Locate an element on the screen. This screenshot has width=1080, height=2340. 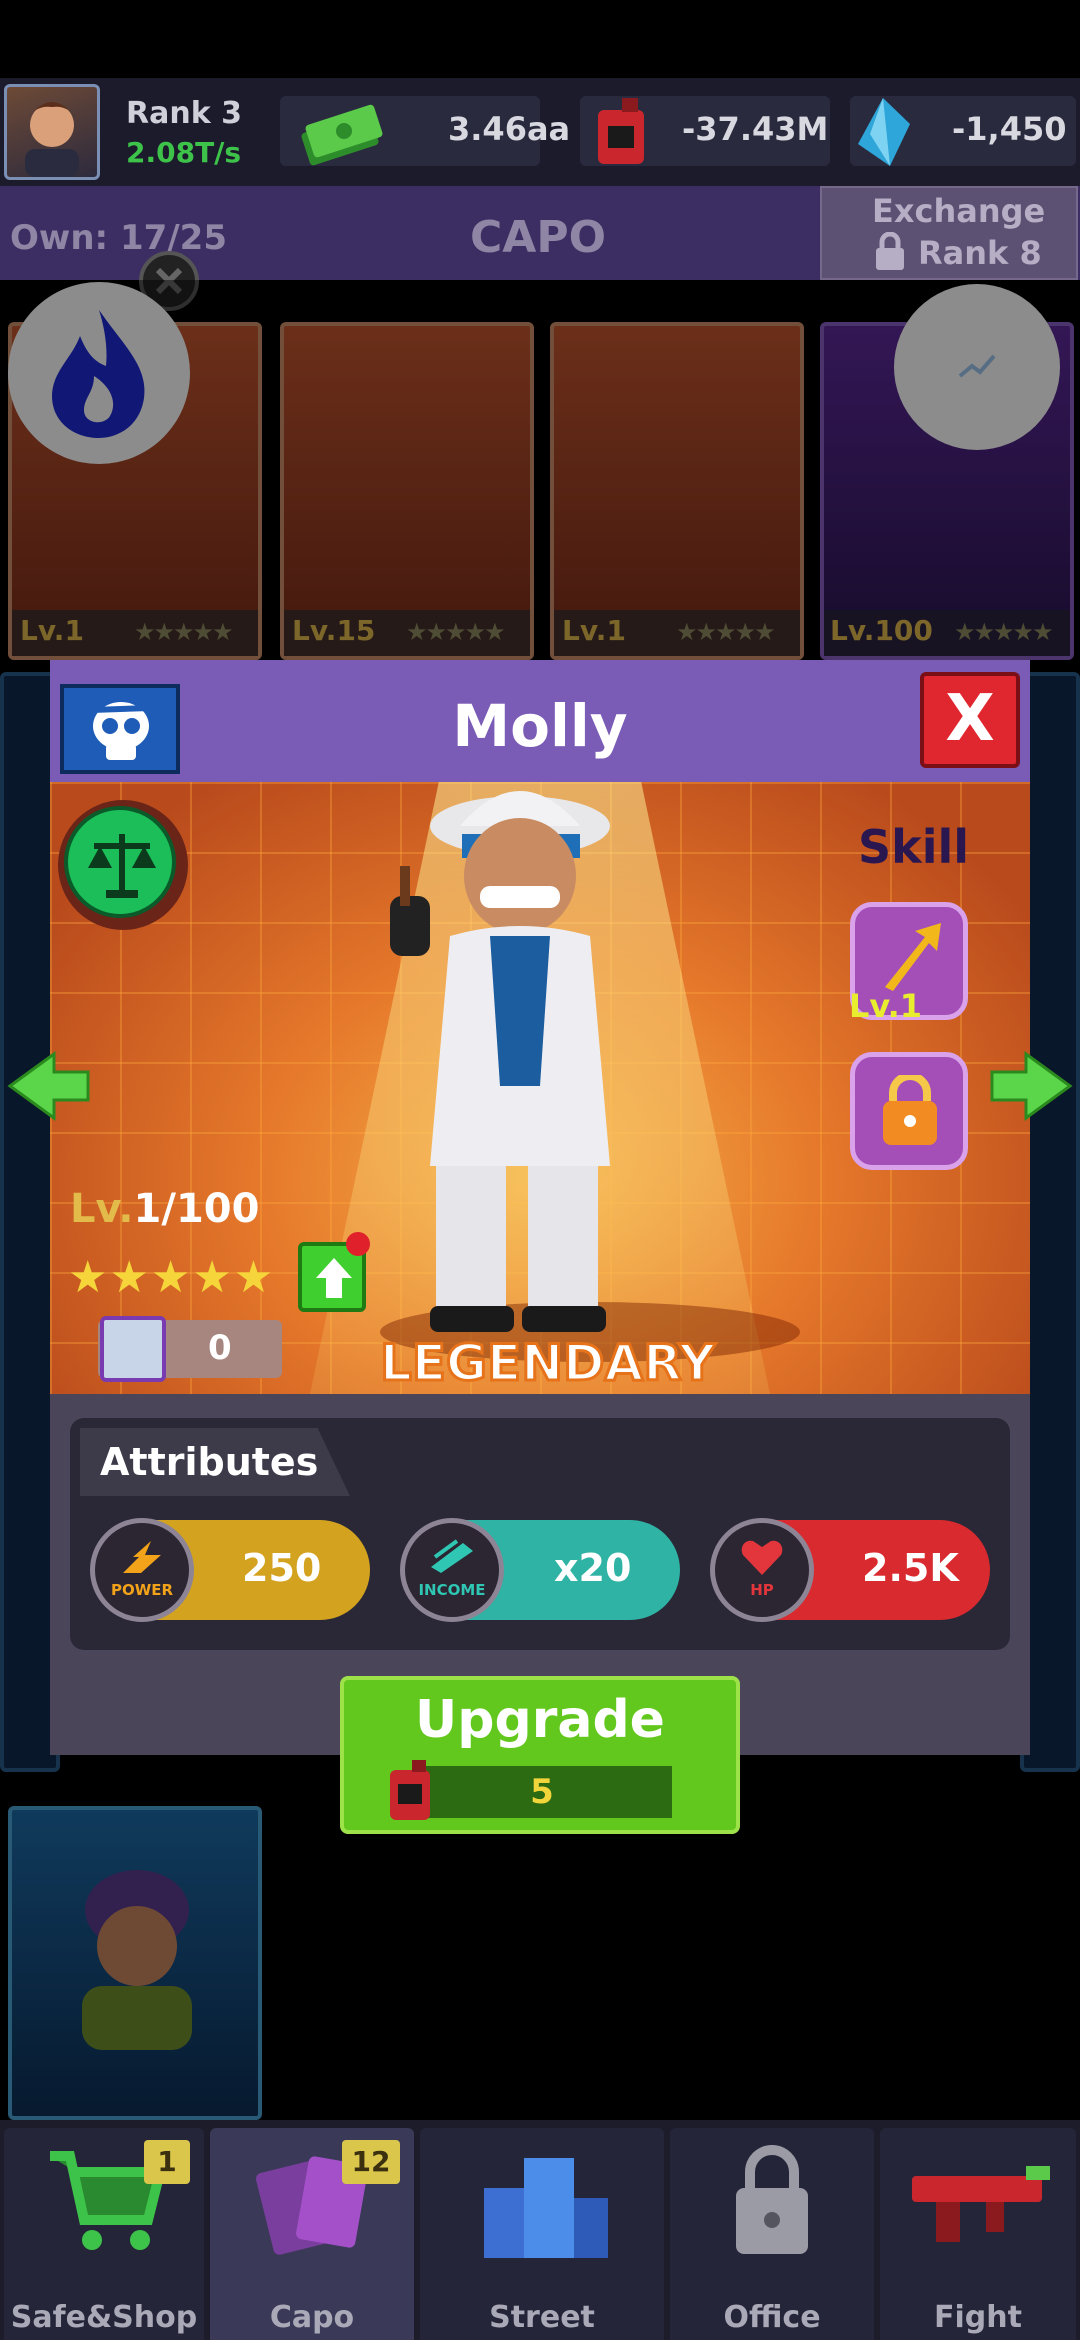
fuel-value: -37.43M is located at coordinates (755, 129).